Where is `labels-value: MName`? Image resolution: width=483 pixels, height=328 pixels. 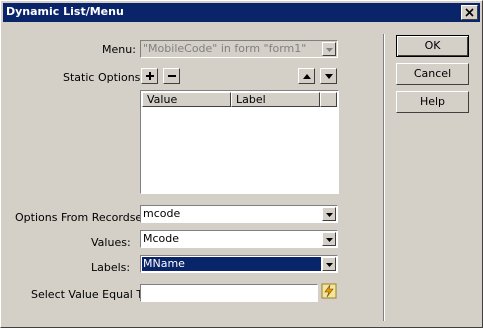 labels-value: MName is located at coordinates (231, 264).